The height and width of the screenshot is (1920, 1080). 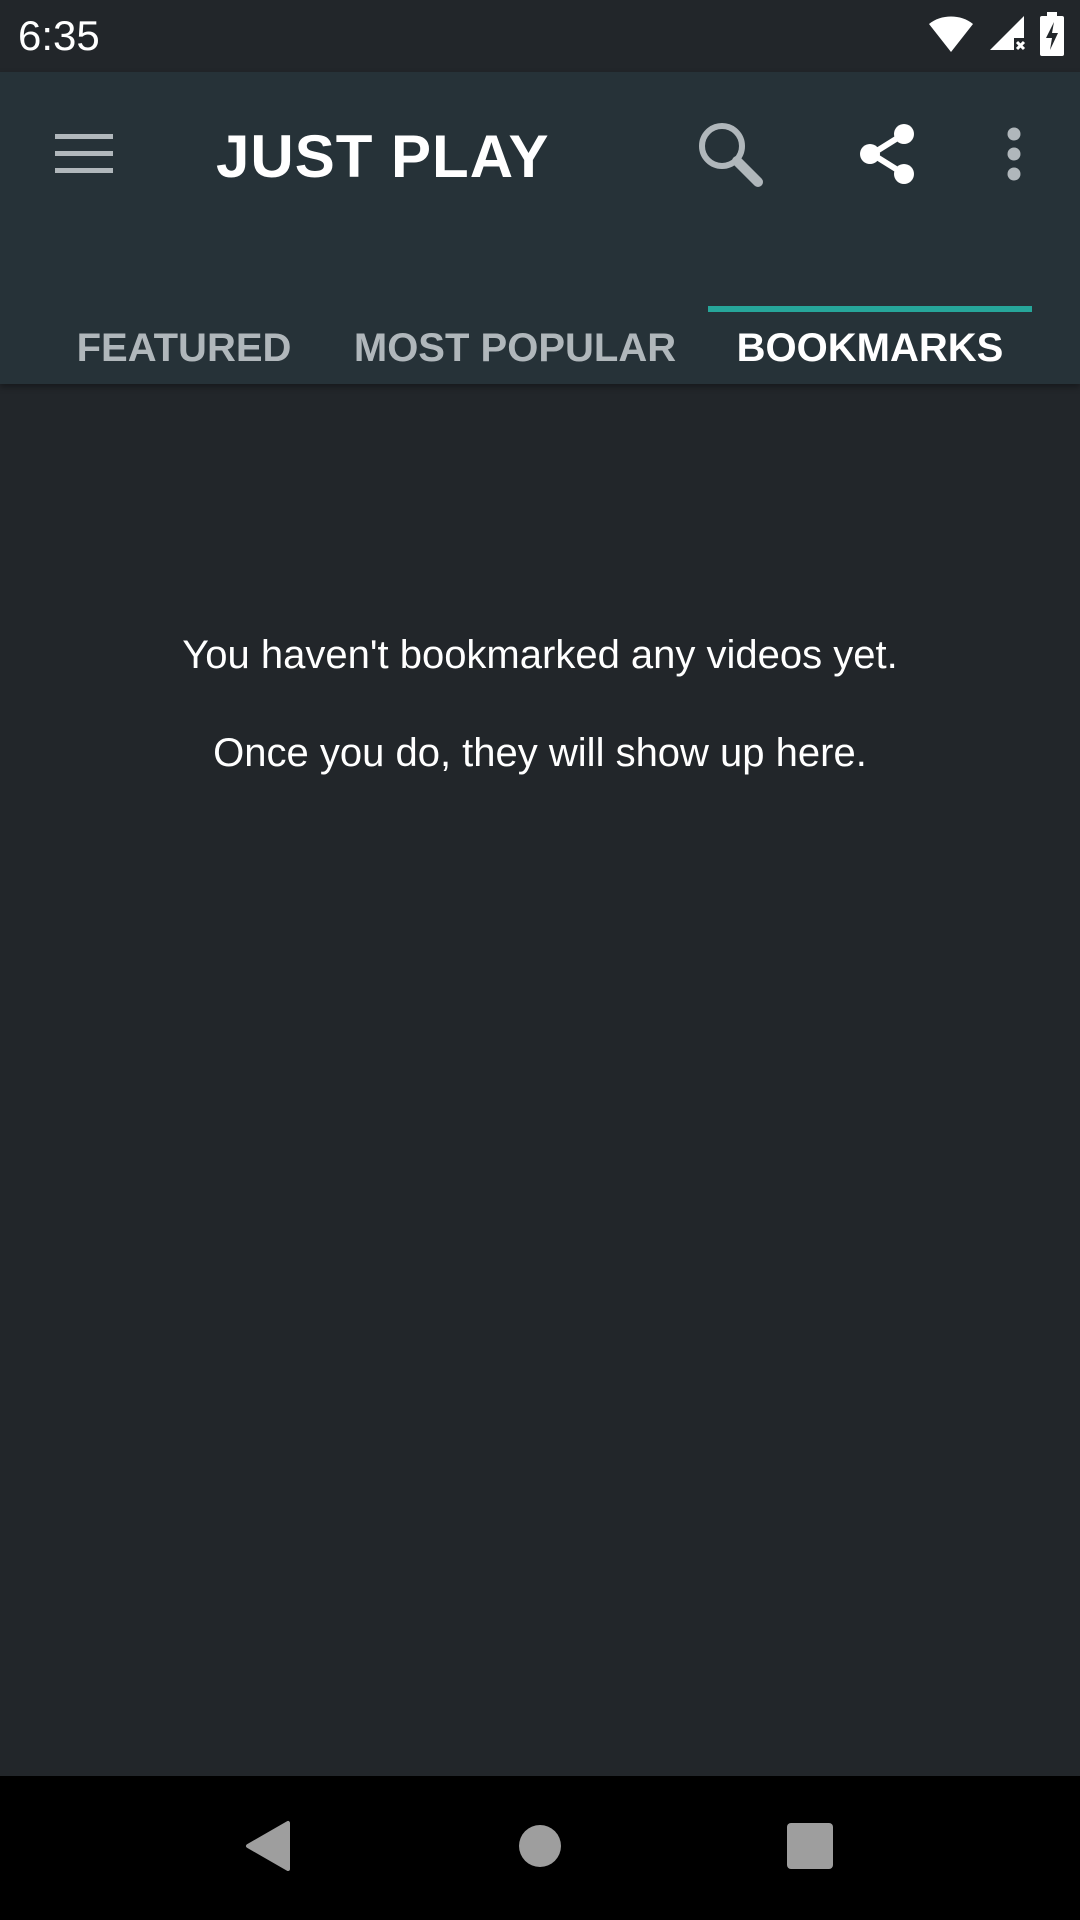 I want to click on recents-button, so click(x=810, y=1848).